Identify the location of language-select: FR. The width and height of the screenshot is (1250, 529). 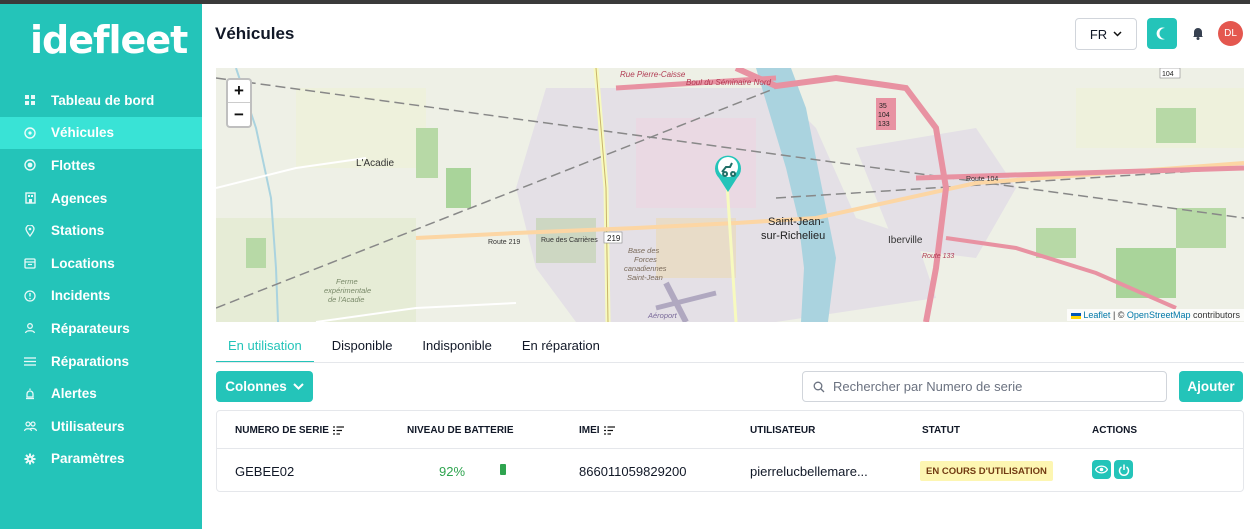
(1106, 34).